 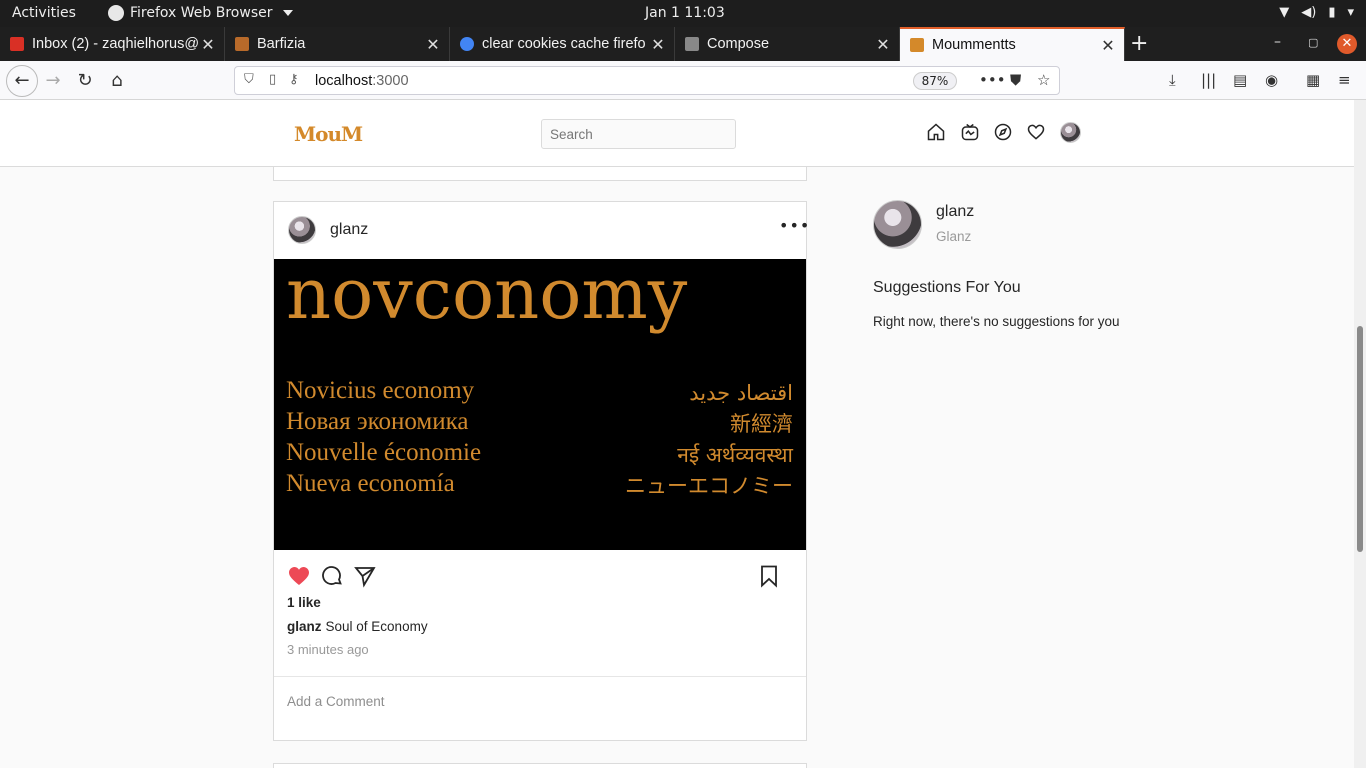 What do you see at coordinates (249, 79) in the screenshot?
I see `shield-icon: ⛉` at bounding box center [249, 79].